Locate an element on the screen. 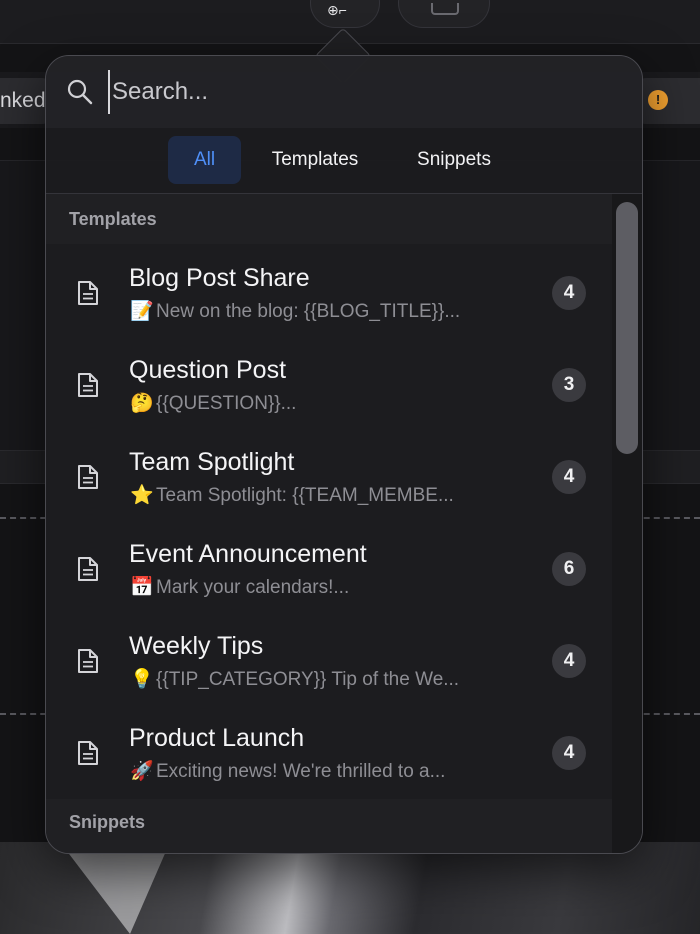  tray-icon is located at coordinates (445, 9).